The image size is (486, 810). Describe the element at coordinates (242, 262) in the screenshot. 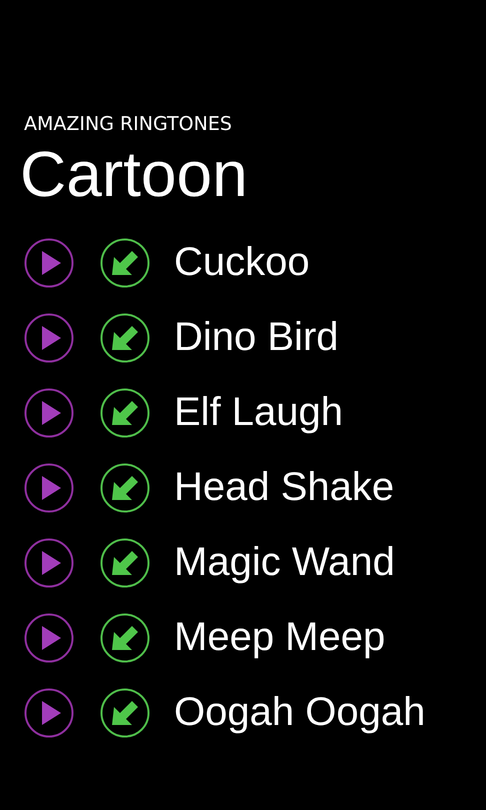

I see `ringtone-name: Cuckoo` at that location.